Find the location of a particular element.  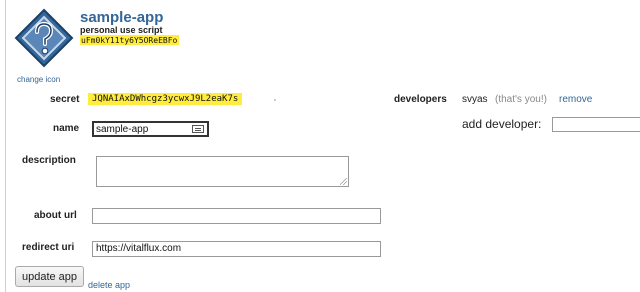

redirect-uri-label: redirect uri is located at coordinates (48, 247).